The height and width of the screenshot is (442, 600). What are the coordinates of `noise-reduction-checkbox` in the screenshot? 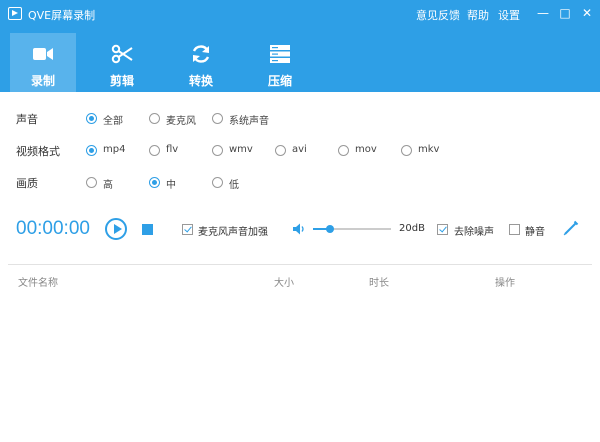 It's located at (442, 229).